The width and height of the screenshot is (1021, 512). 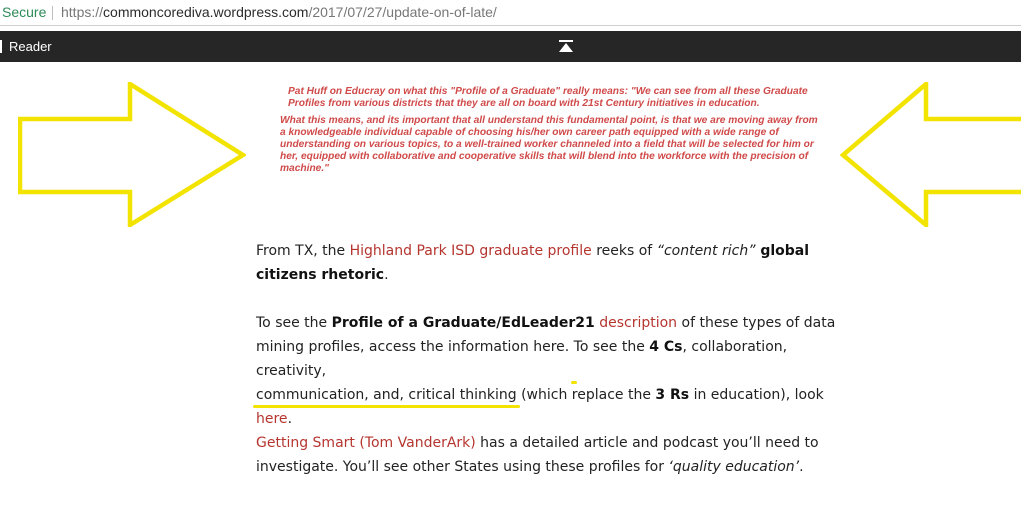 What do you see at coordinates (272, 419) in the screenshot?
I see `here-link: here` at bounding box center [272, 419].